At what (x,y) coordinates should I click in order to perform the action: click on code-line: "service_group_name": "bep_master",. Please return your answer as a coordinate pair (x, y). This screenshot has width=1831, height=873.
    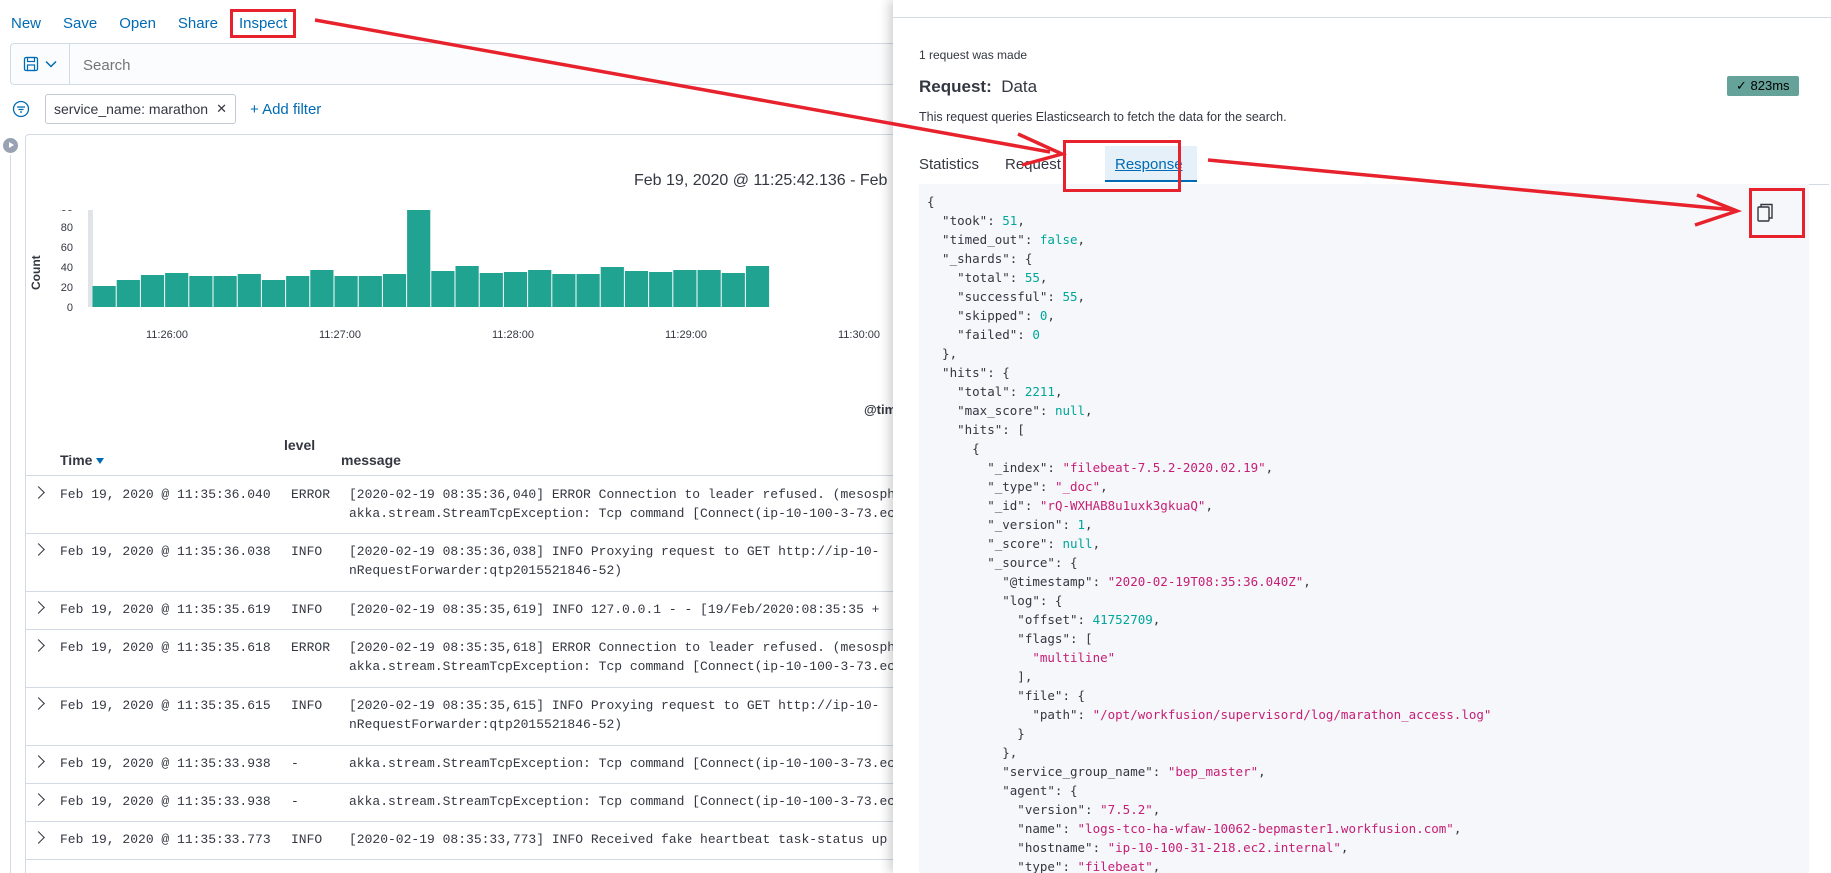
    Looking at the image, I should click on (1209, 771).